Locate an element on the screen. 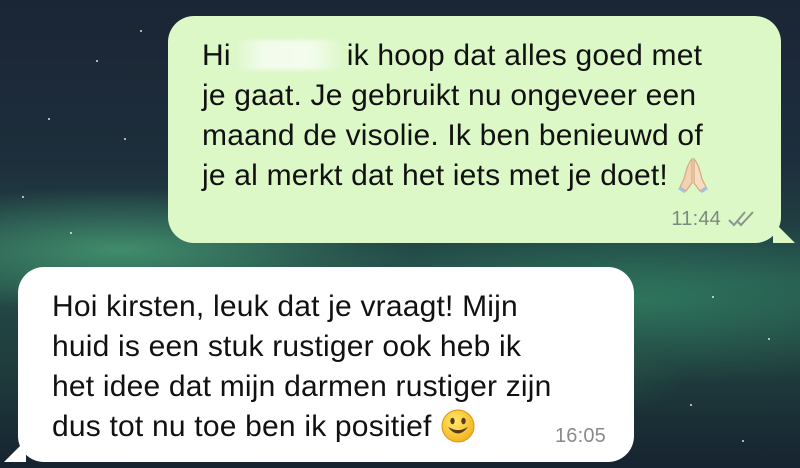 The width and height of the screenshot is (800, 468). message-meta: 11:44 is located at coordinates (714, 219).